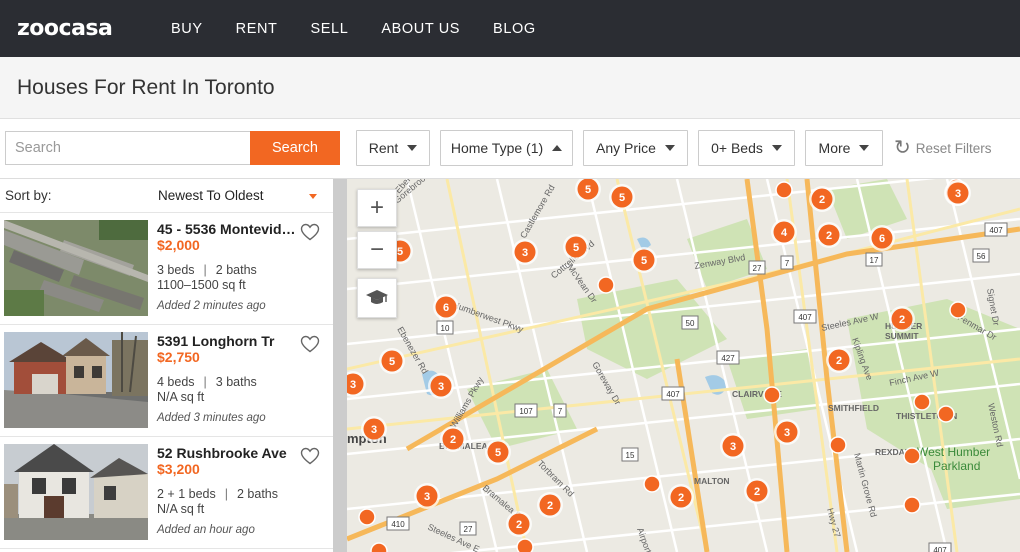 This screenshot has width=1020, height=552. Describe the element at coordinates (330, 29) in the screenshot. I see `nav-sell: SELL` at that location.